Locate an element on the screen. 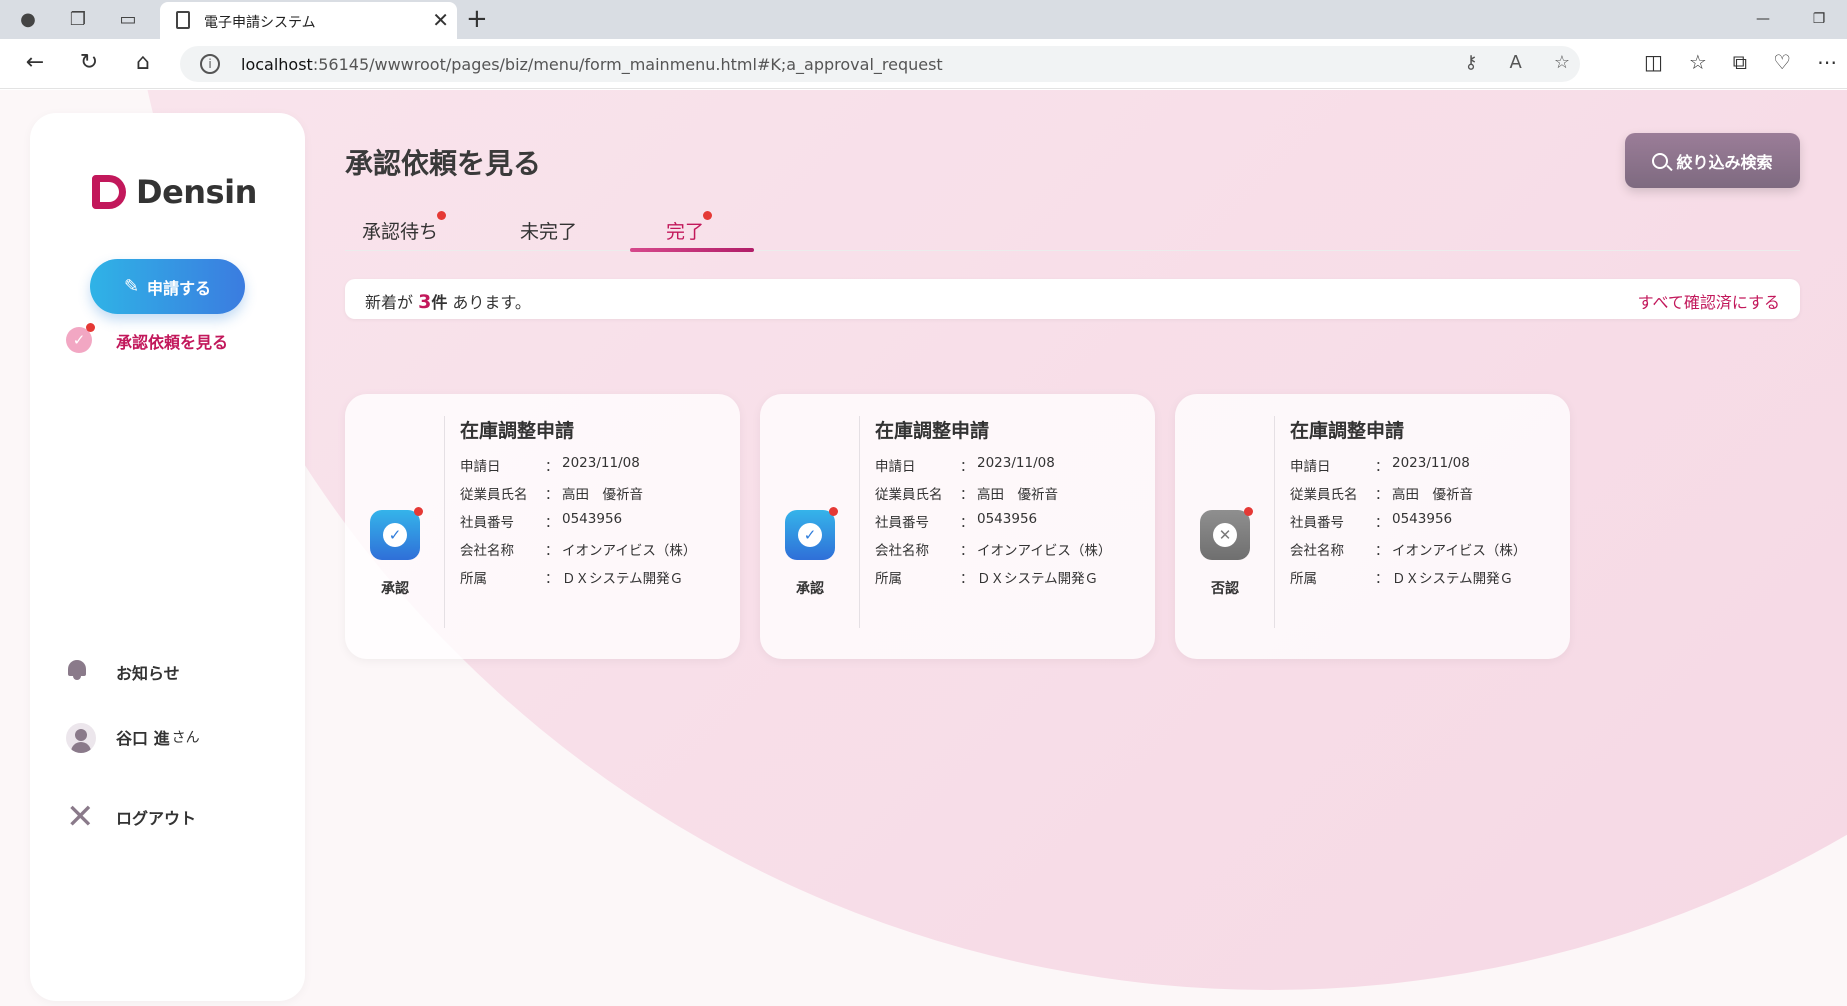 The image size is (1847, 1006). logo: Densin is located at coordinates (174, 192).